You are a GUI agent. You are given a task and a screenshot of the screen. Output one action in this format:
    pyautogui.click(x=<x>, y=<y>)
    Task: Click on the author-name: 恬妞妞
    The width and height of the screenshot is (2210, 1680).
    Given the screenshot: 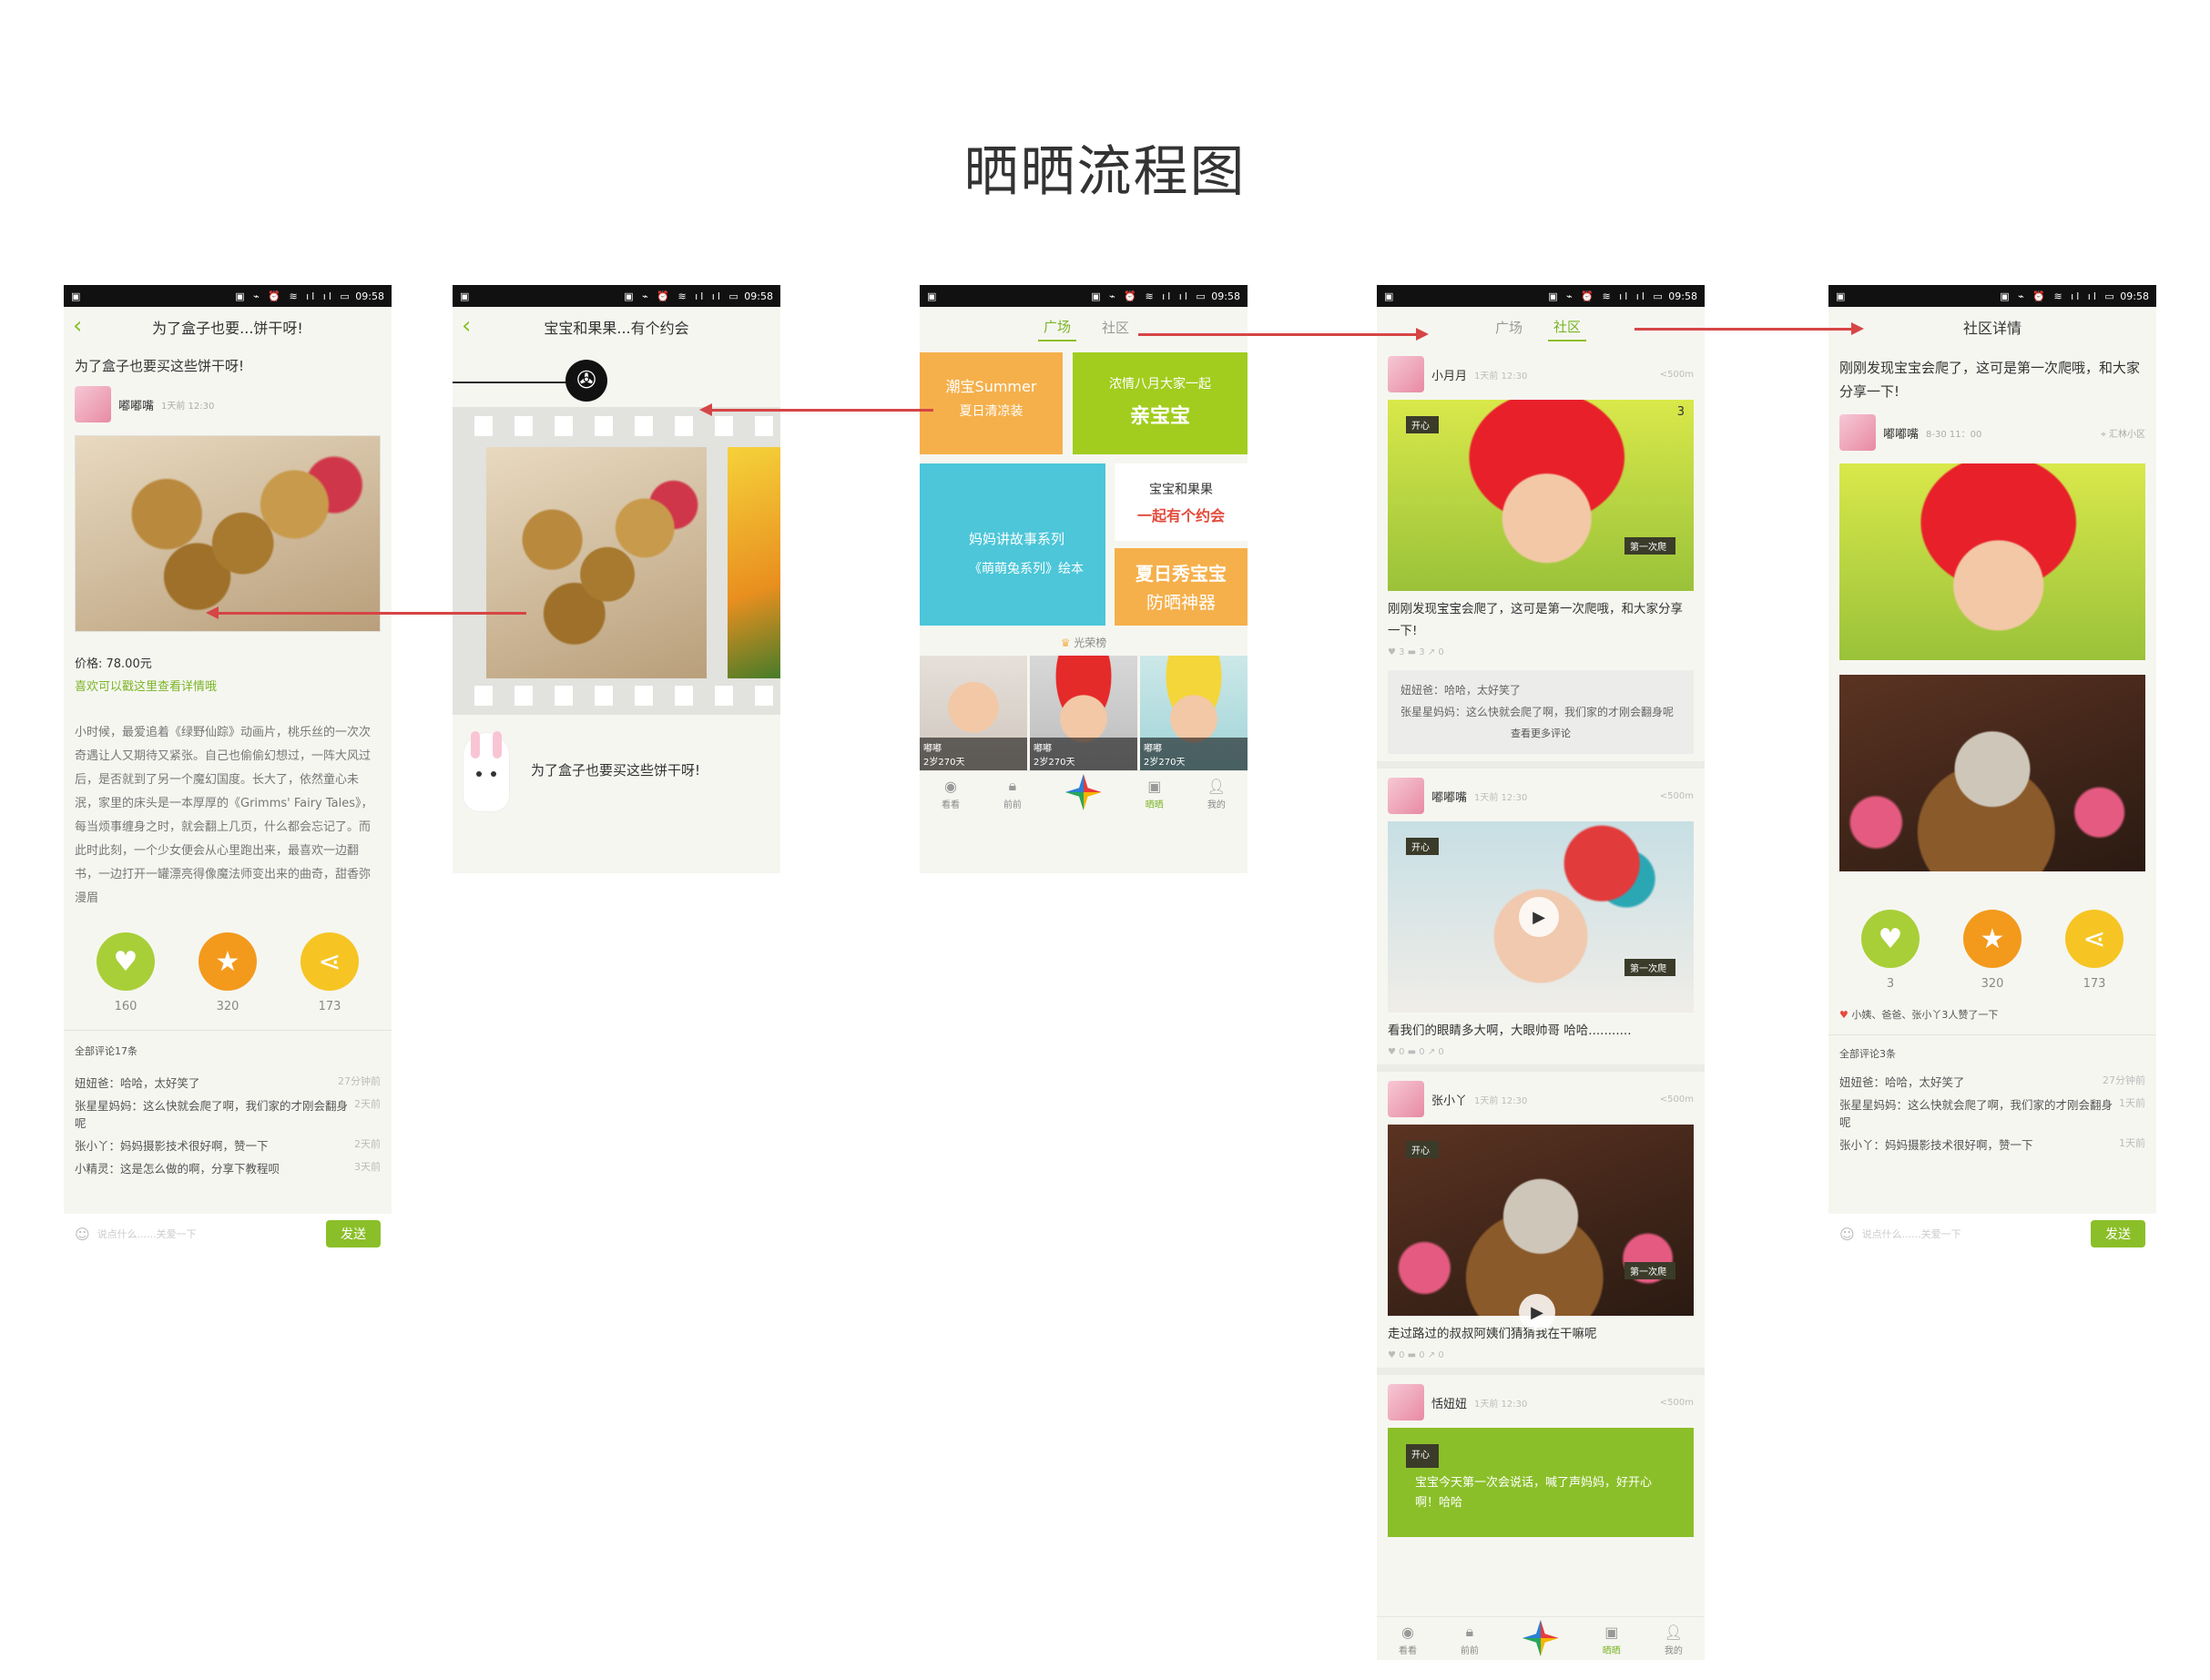 What is the action you would take?
    pyautogui.click(x=1449, y=1402)
    